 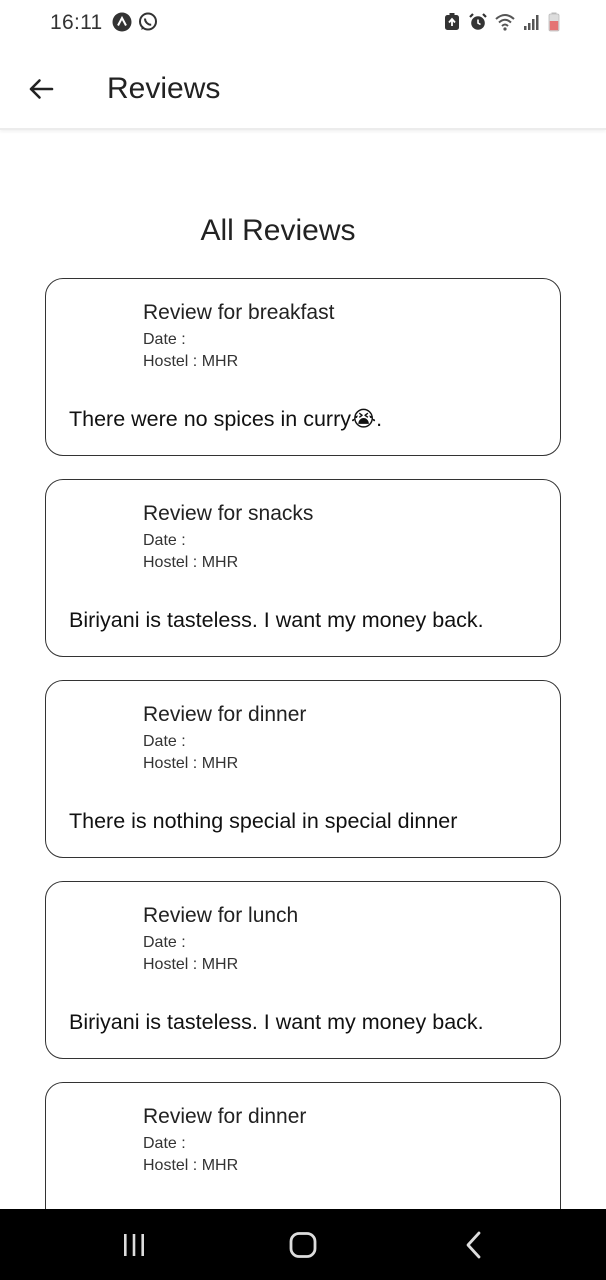 I want to click on recent-apps-button, so click(x=134, y=1245).